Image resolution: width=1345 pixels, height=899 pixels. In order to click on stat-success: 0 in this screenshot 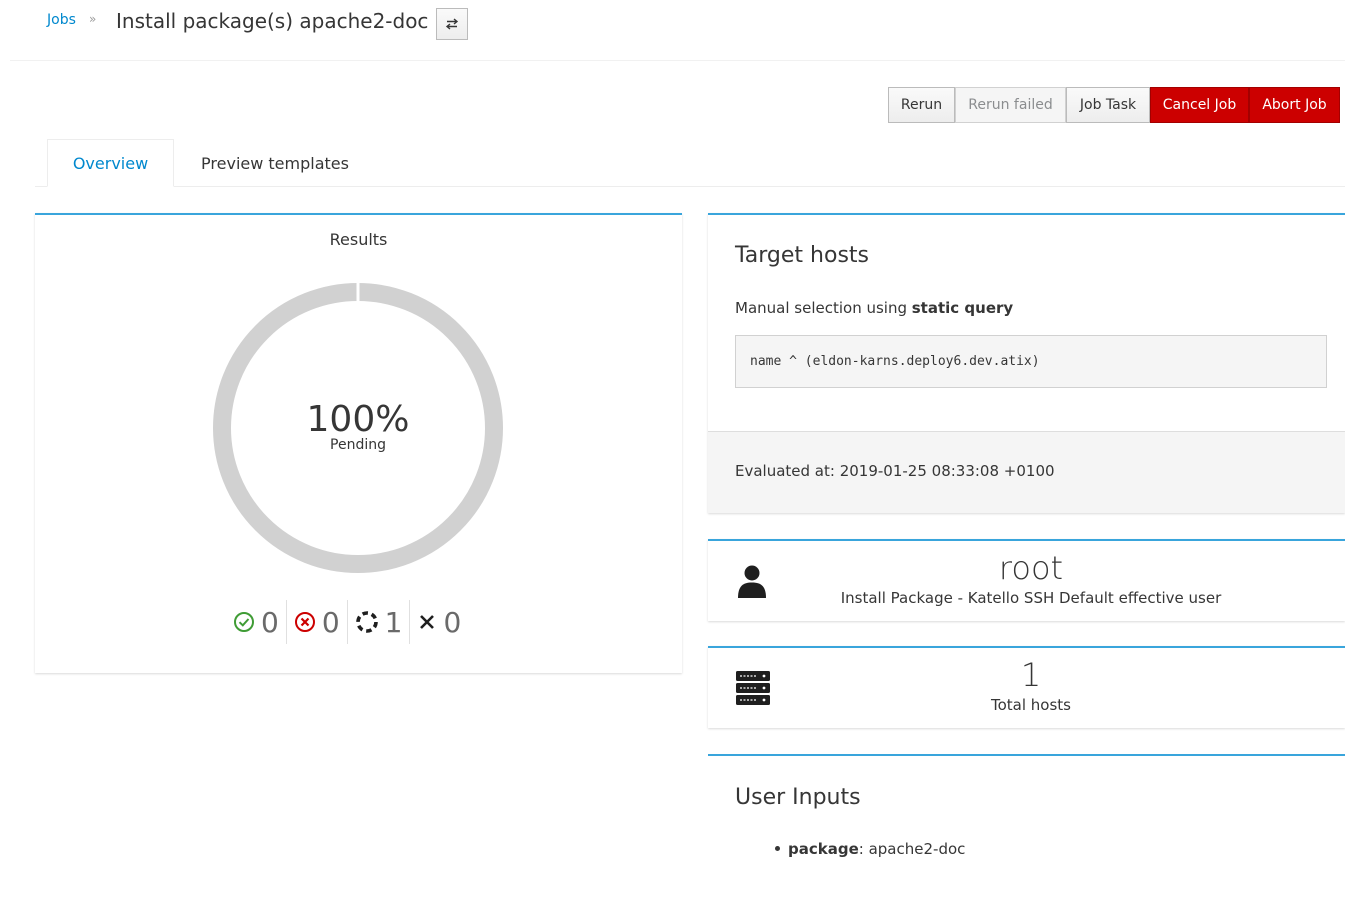, I will do `click(256, 622)`.